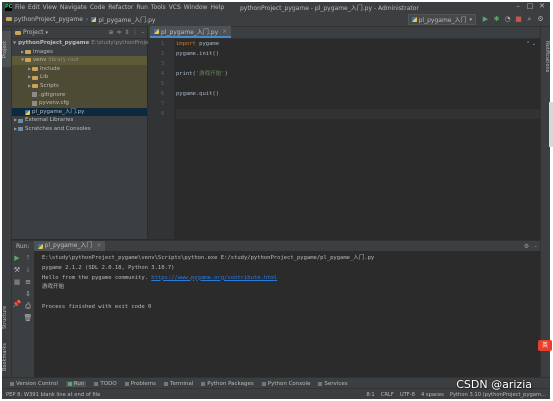 The width and height of the screenshot is (553, 401). I want to click on tab-project: Project, so click(6, 49).